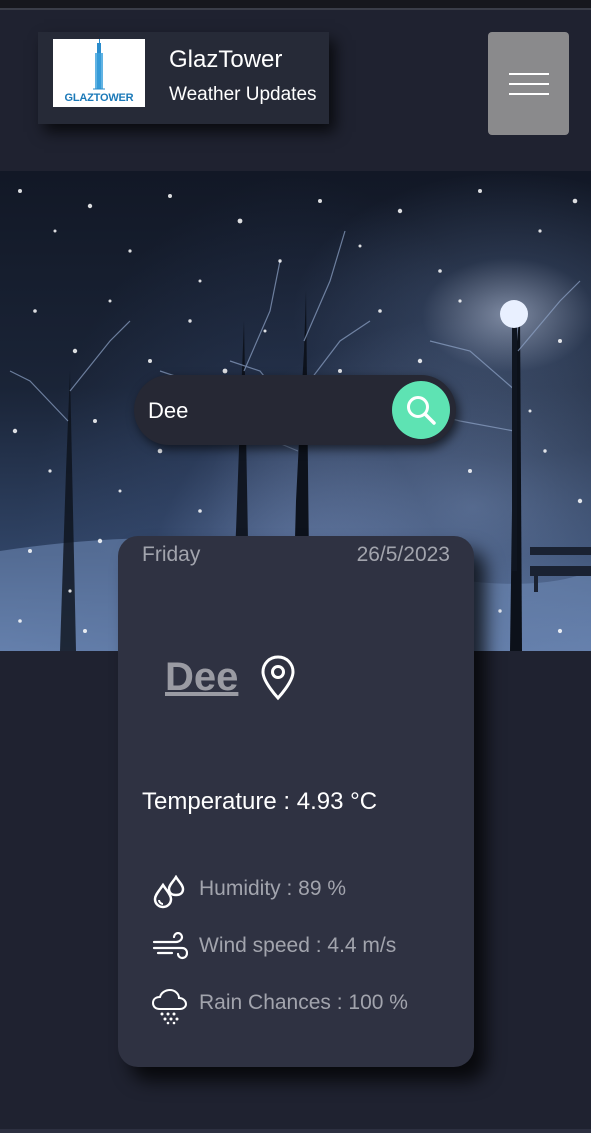 The image size is (591, 1133). What do you see at coordinates (170, 1007) in the screenshot?
I see `rain-cloud-icon` at bounding box center [170, 1007].